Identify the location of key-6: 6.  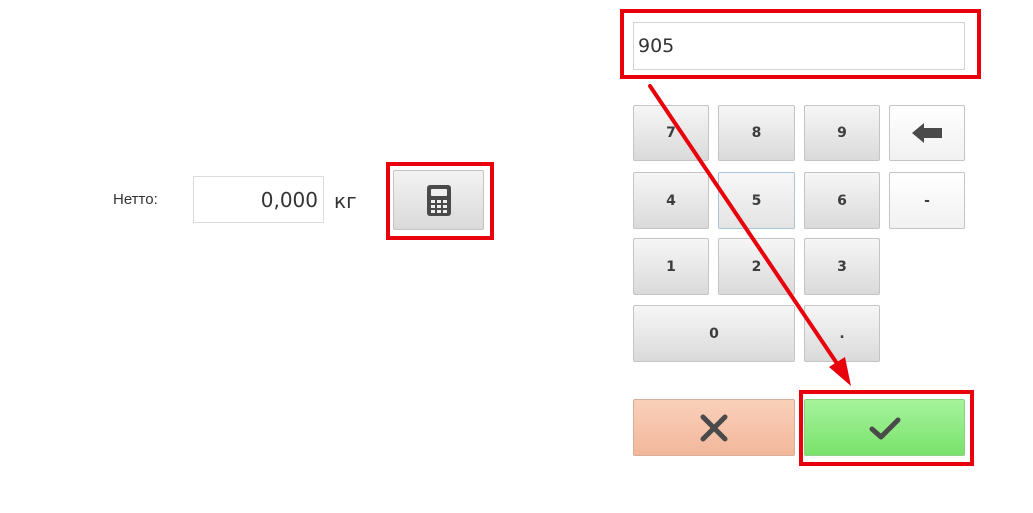
(842, 200).